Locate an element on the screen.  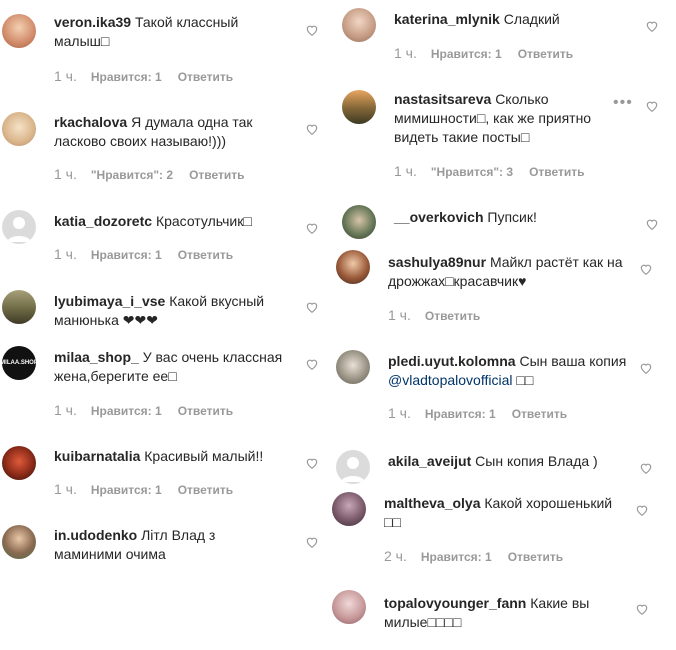
likes-count: "Нравится": 3 is located at coordinates (472, 172).